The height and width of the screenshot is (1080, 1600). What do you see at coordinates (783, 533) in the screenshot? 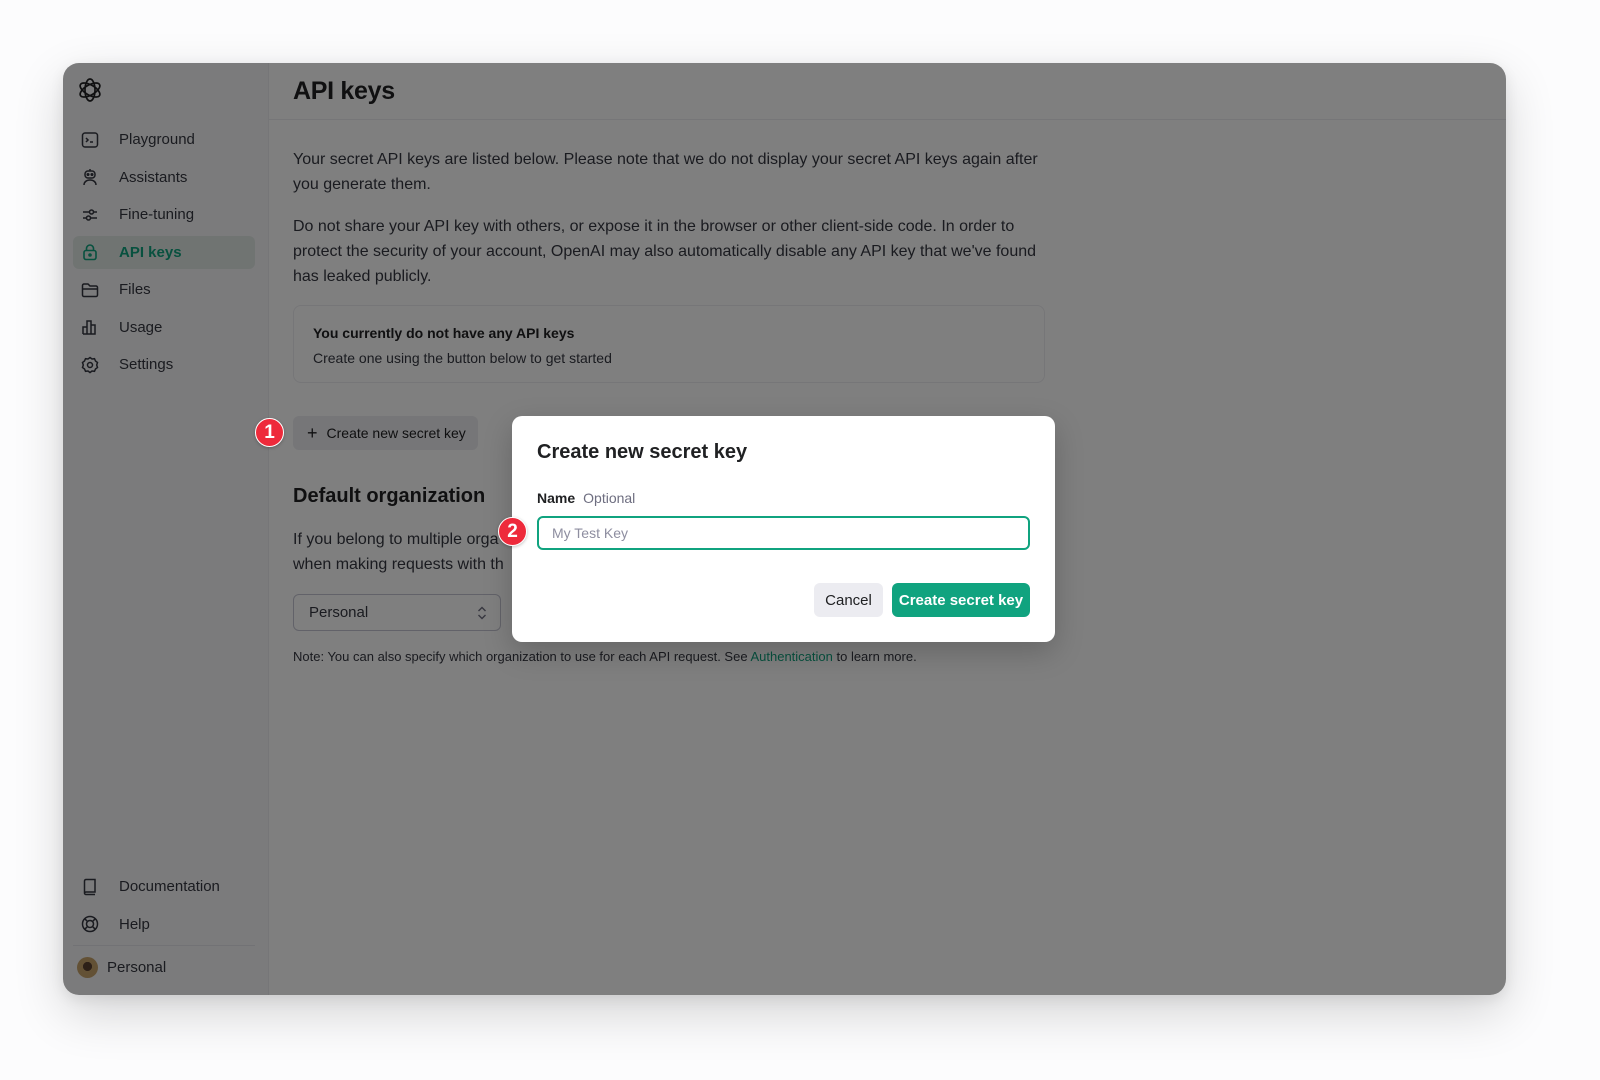
I see `key-name-input` at bounding box center [783, 533].